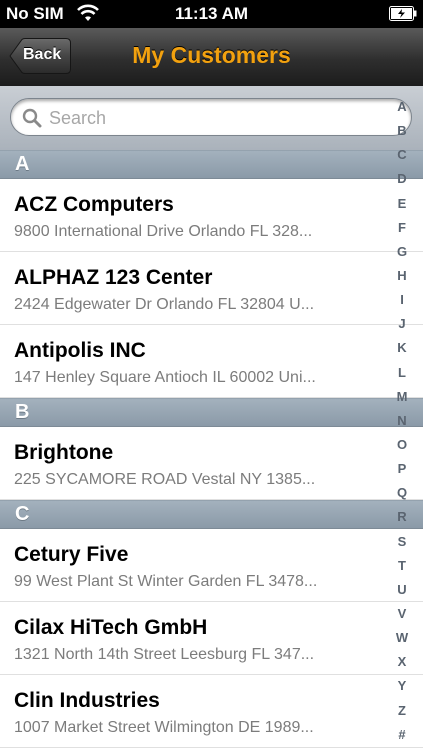 The image size is (423, 750). What do you see at coordinates (211, 55) in the screenshot?
I see `page-title: My Customers` at bounding box center [211, 55].